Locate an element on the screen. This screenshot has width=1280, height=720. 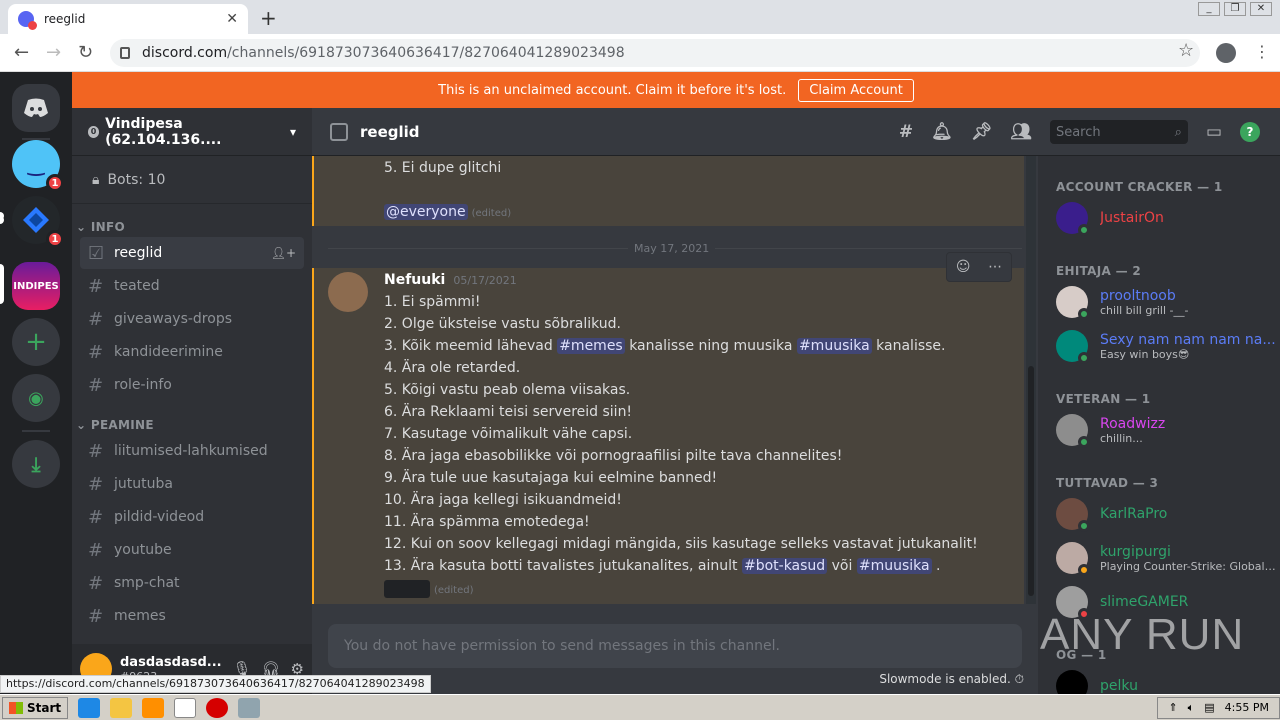
ie-icon is located at coordinates (89, 707).